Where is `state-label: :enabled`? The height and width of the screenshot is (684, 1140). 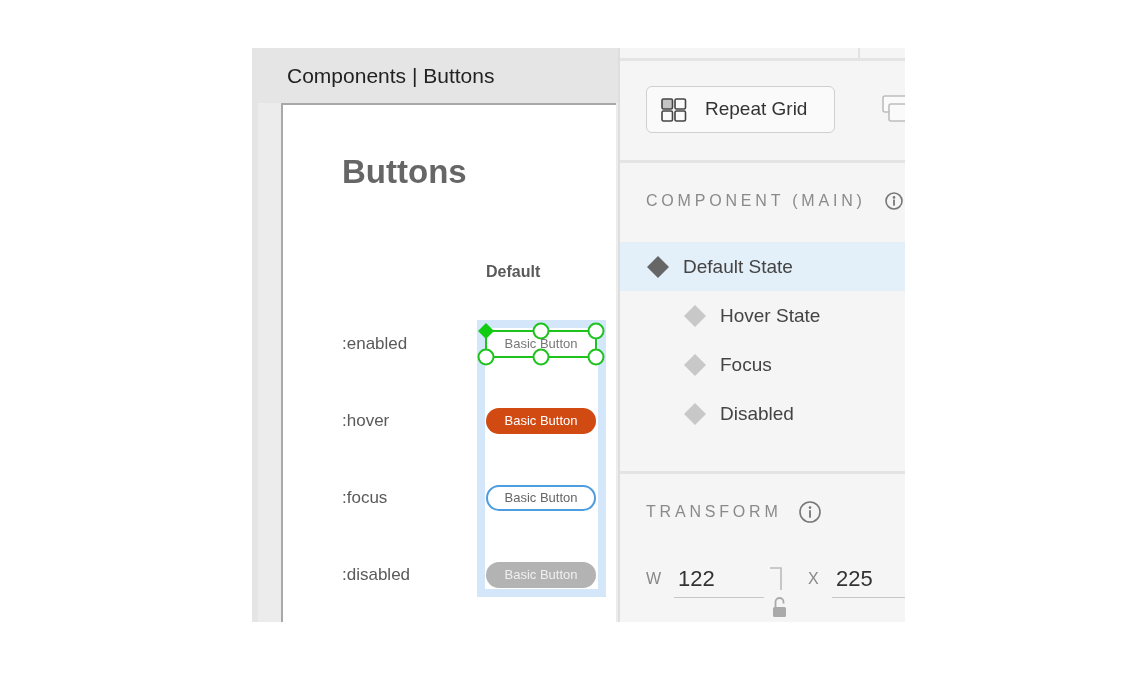 state-label: :enabled is located at coordinates (375, 344).